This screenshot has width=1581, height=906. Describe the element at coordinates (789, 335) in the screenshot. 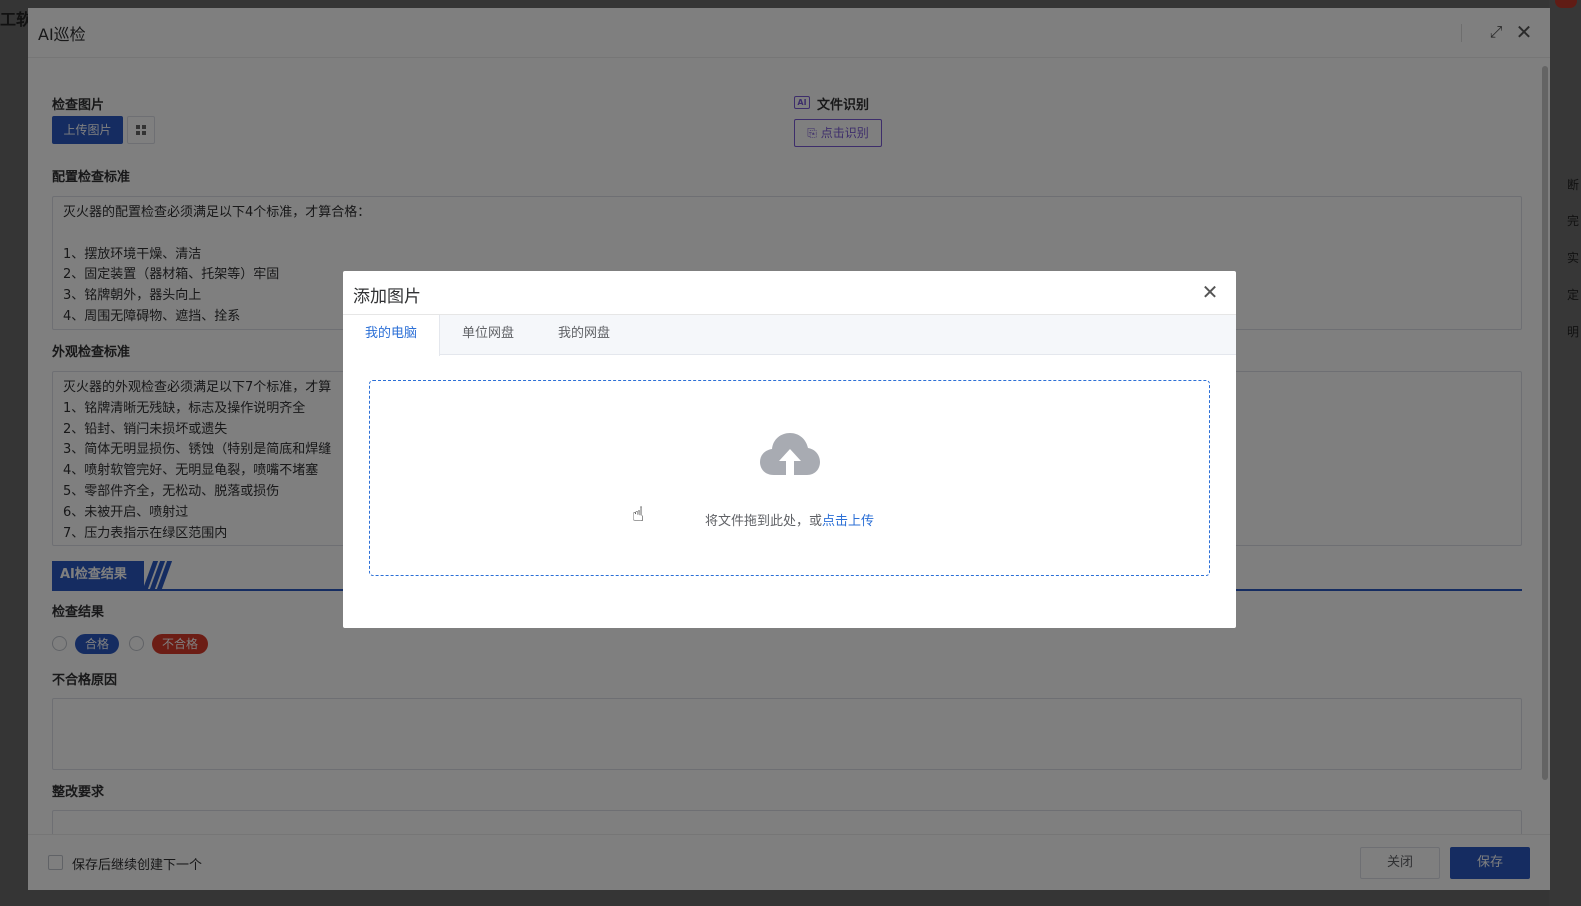

I see `source-tabs: 我的电脑 单位网盘 我的网盘` at that location.